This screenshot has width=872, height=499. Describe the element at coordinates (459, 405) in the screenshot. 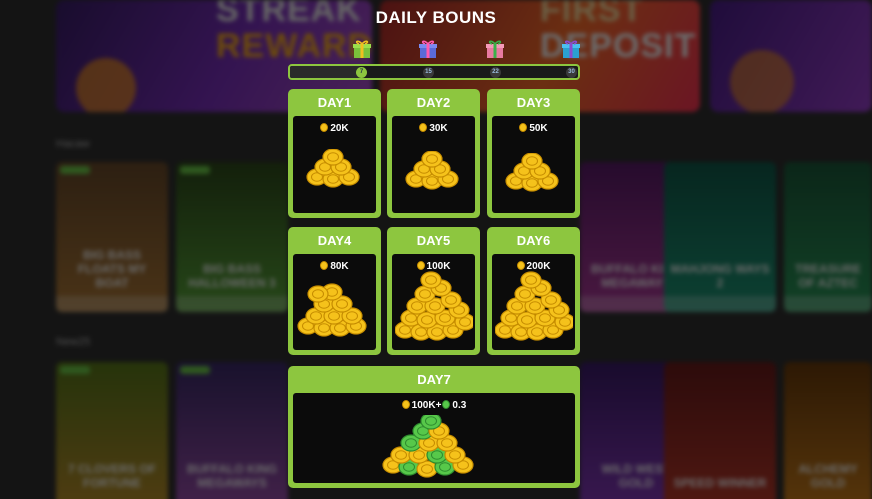

I see `reward-extra: 0.3` at that location.